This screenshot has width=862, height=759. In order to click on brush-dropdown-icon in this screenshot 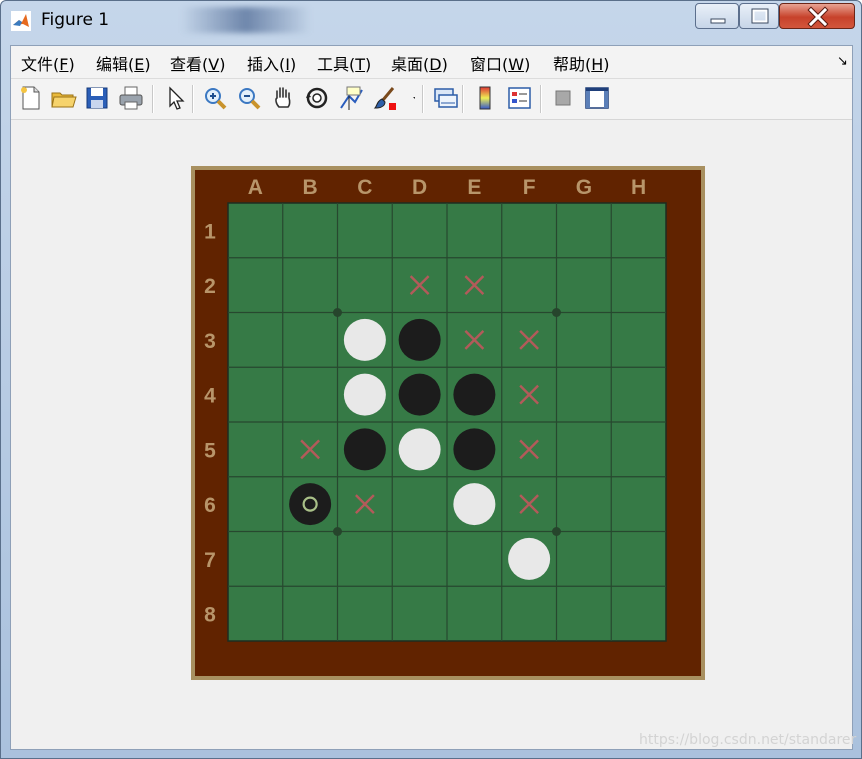, I will do `click(417, 99)`.